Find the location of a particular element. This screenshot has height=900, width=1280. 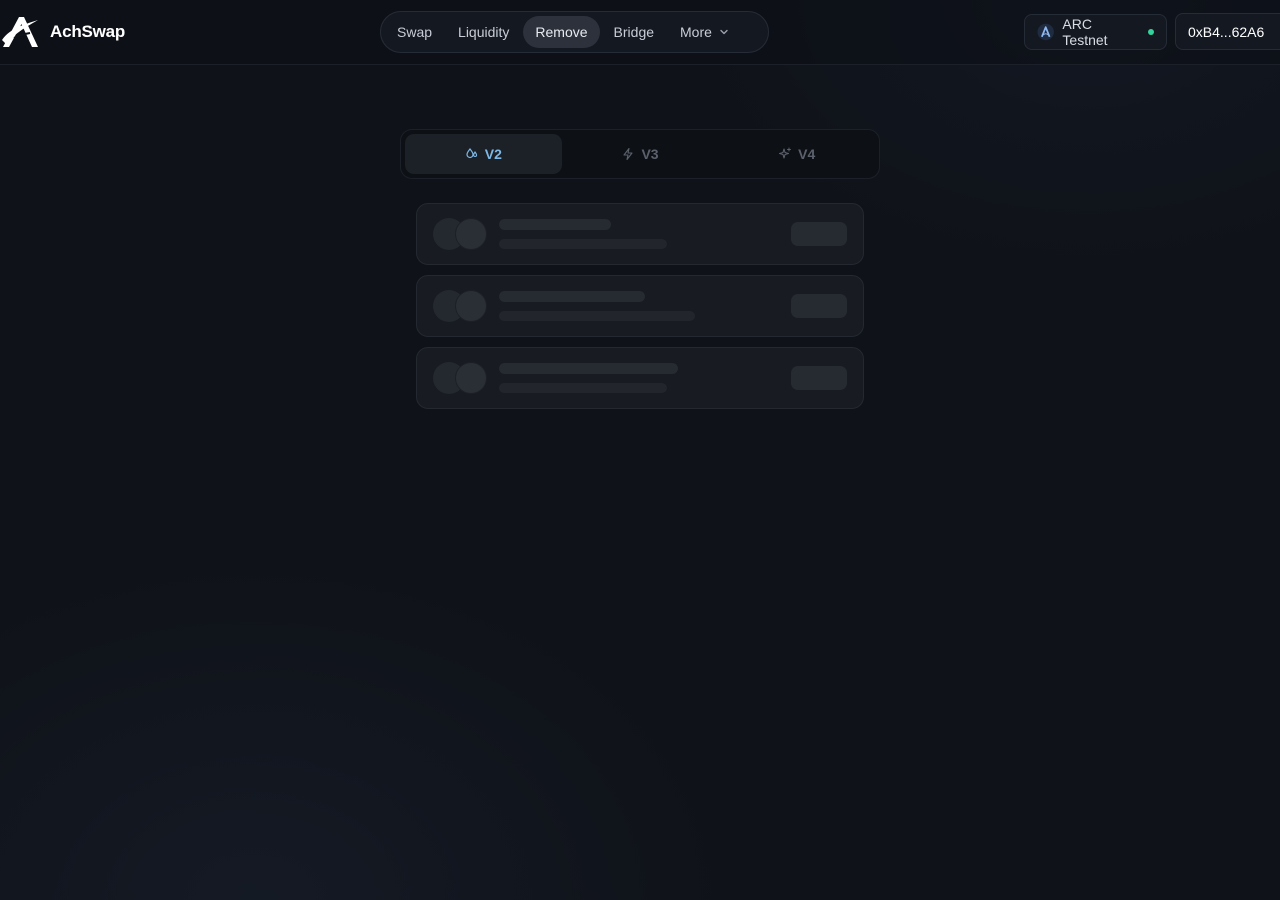

arc-network-icon is located at coordinates (1045, 32).